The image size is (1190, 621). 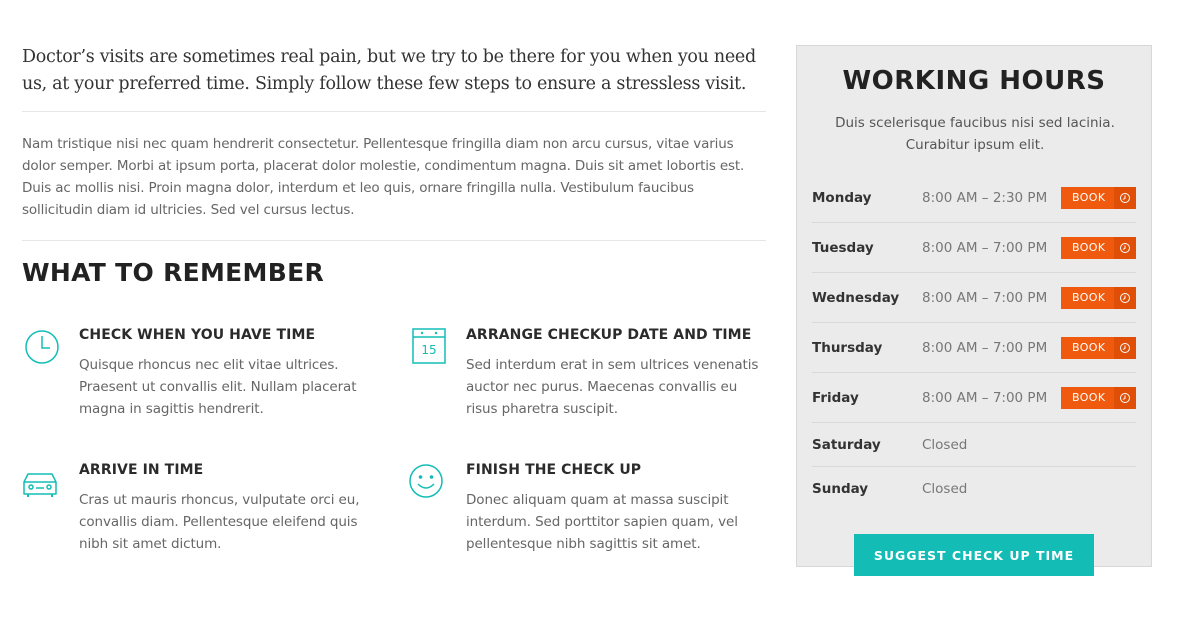 What do you see at coordinates (840, 489) in the screenshot?
I see `day-label: Sunday` at bounding box center [840, 489].